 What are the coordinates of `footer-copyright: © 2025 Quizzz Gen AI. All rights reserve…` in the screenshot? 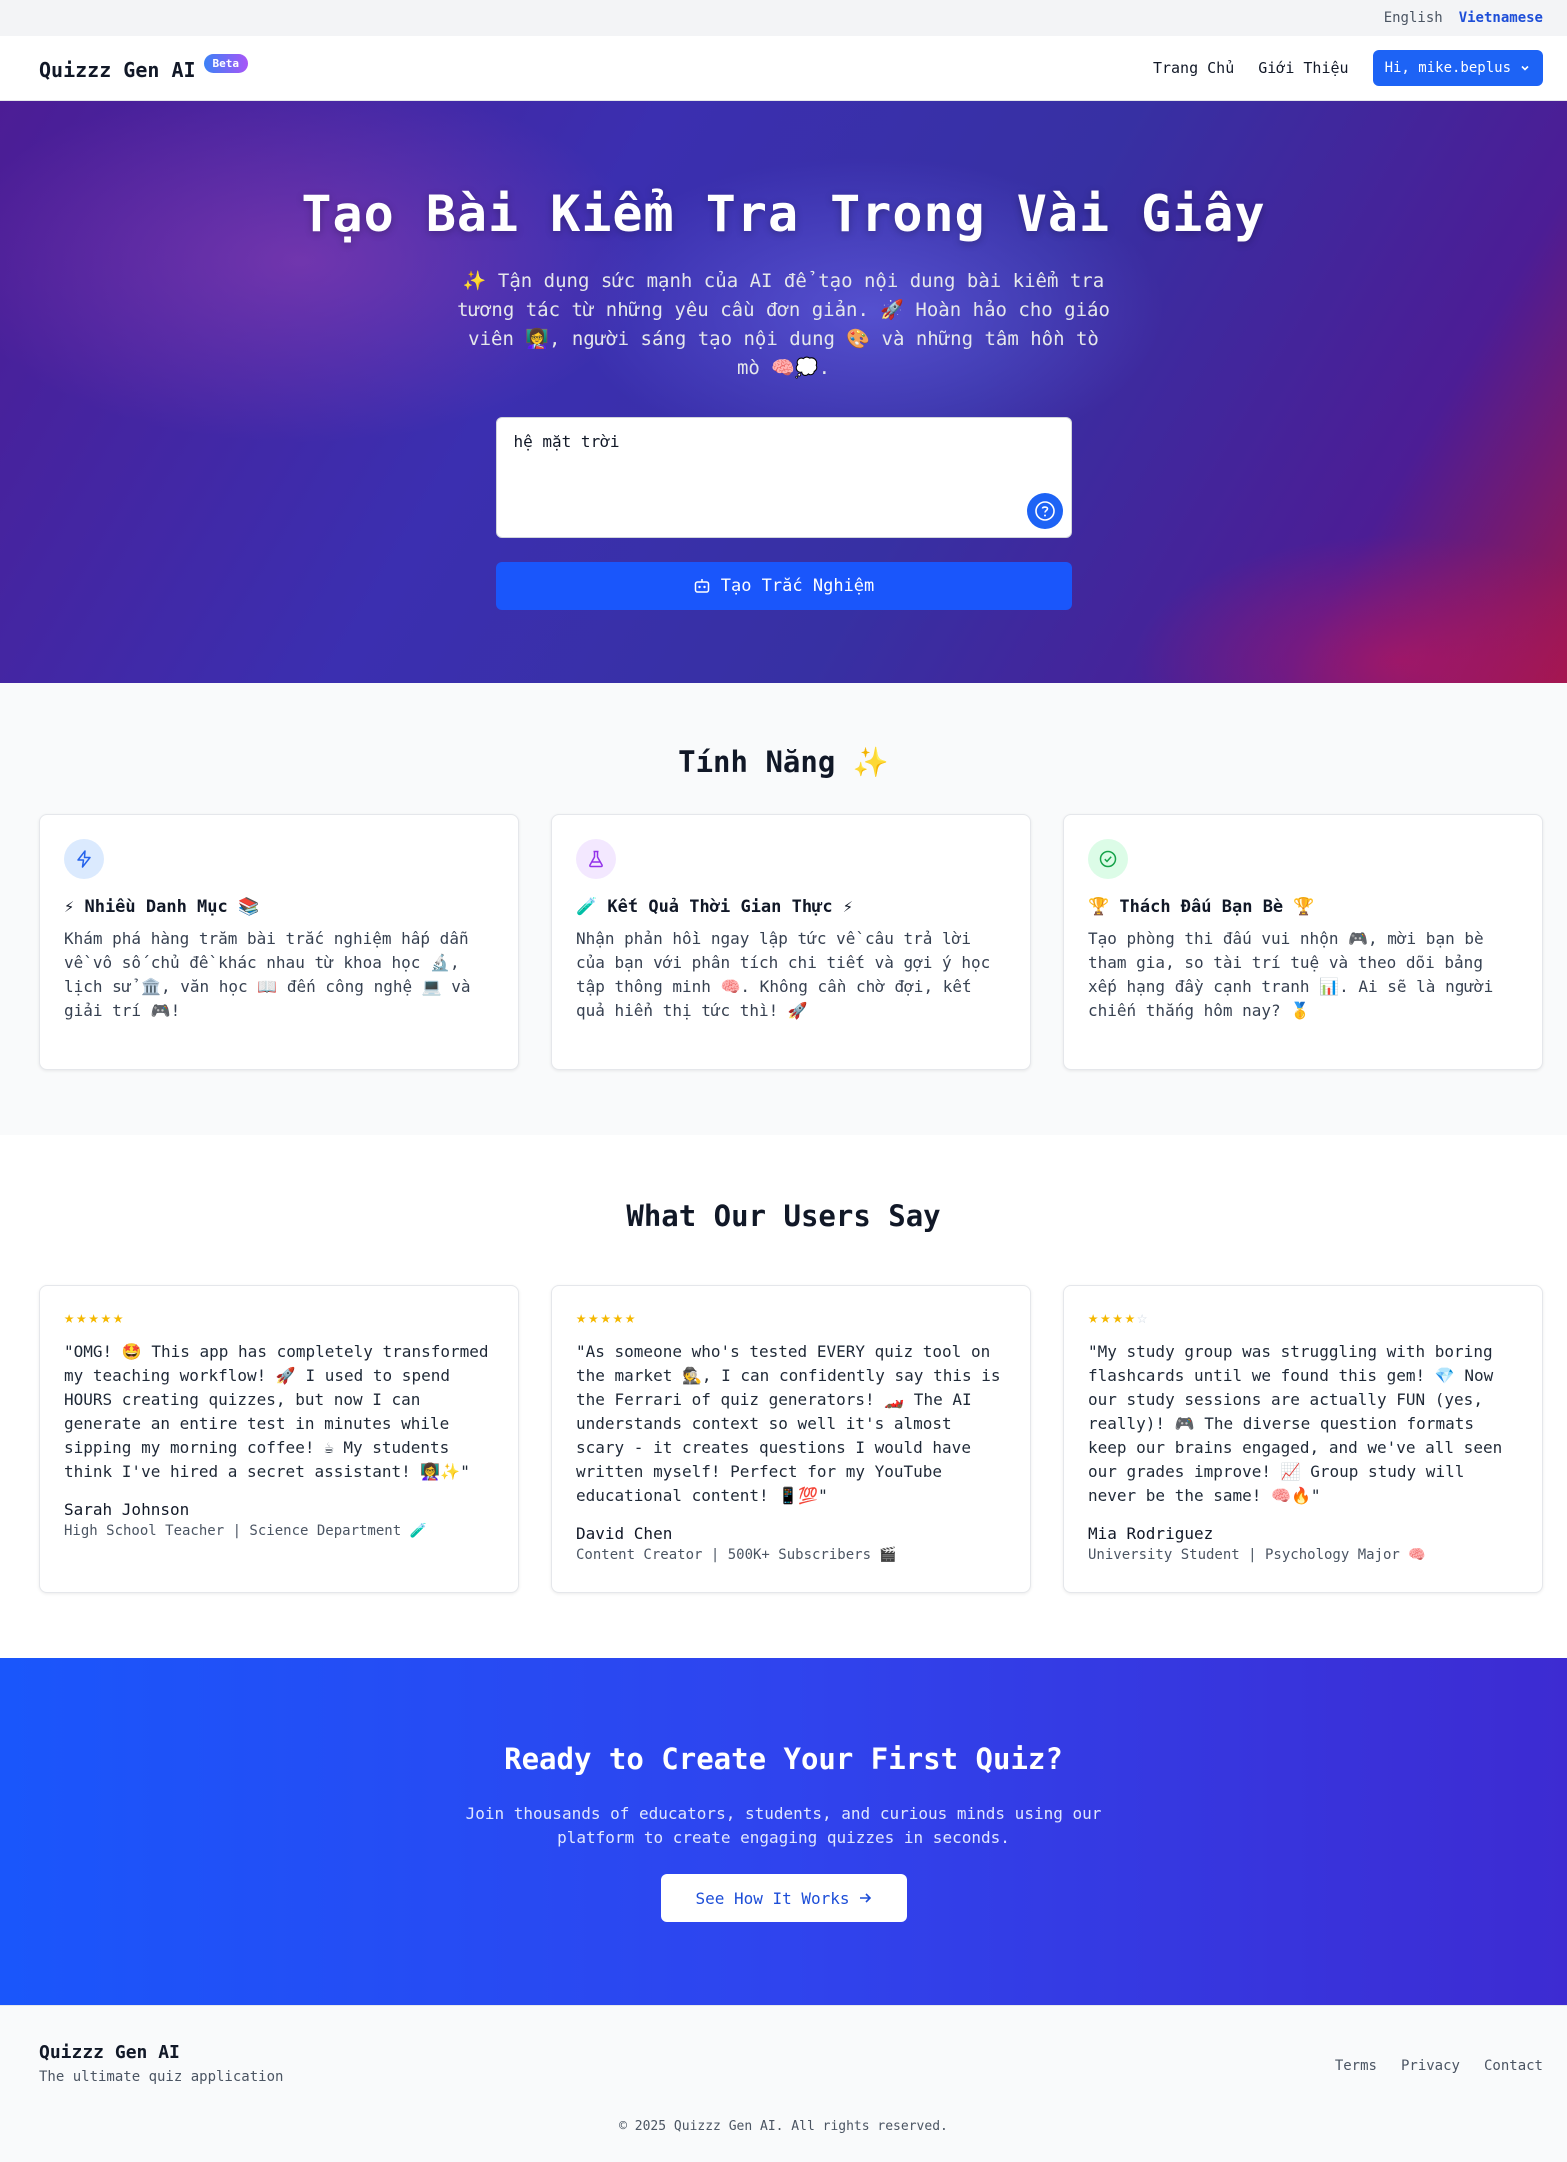 It's located at (783, 2126).